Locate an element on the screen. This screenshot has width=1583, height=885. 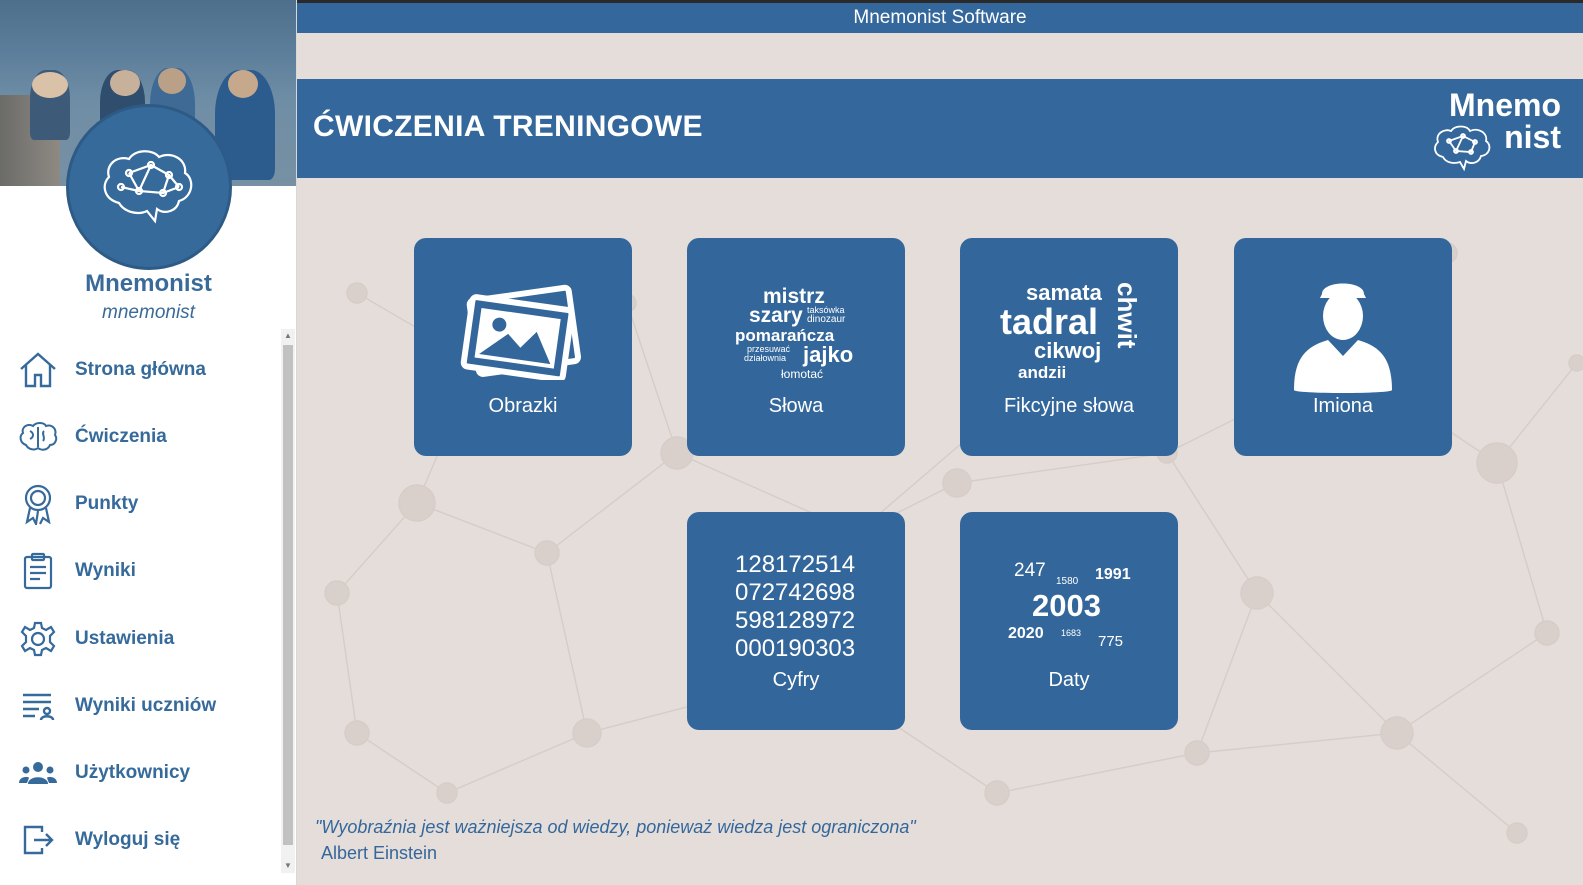
clipboard-icon is located at coordinates (37, 571).